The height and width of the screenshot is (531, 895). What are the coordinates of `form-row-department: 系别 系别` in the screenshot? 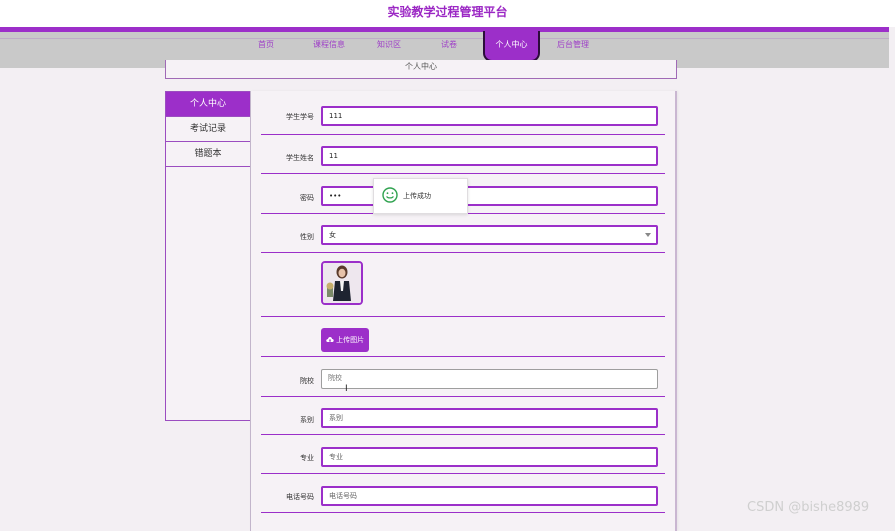 It's located at (463, 416).